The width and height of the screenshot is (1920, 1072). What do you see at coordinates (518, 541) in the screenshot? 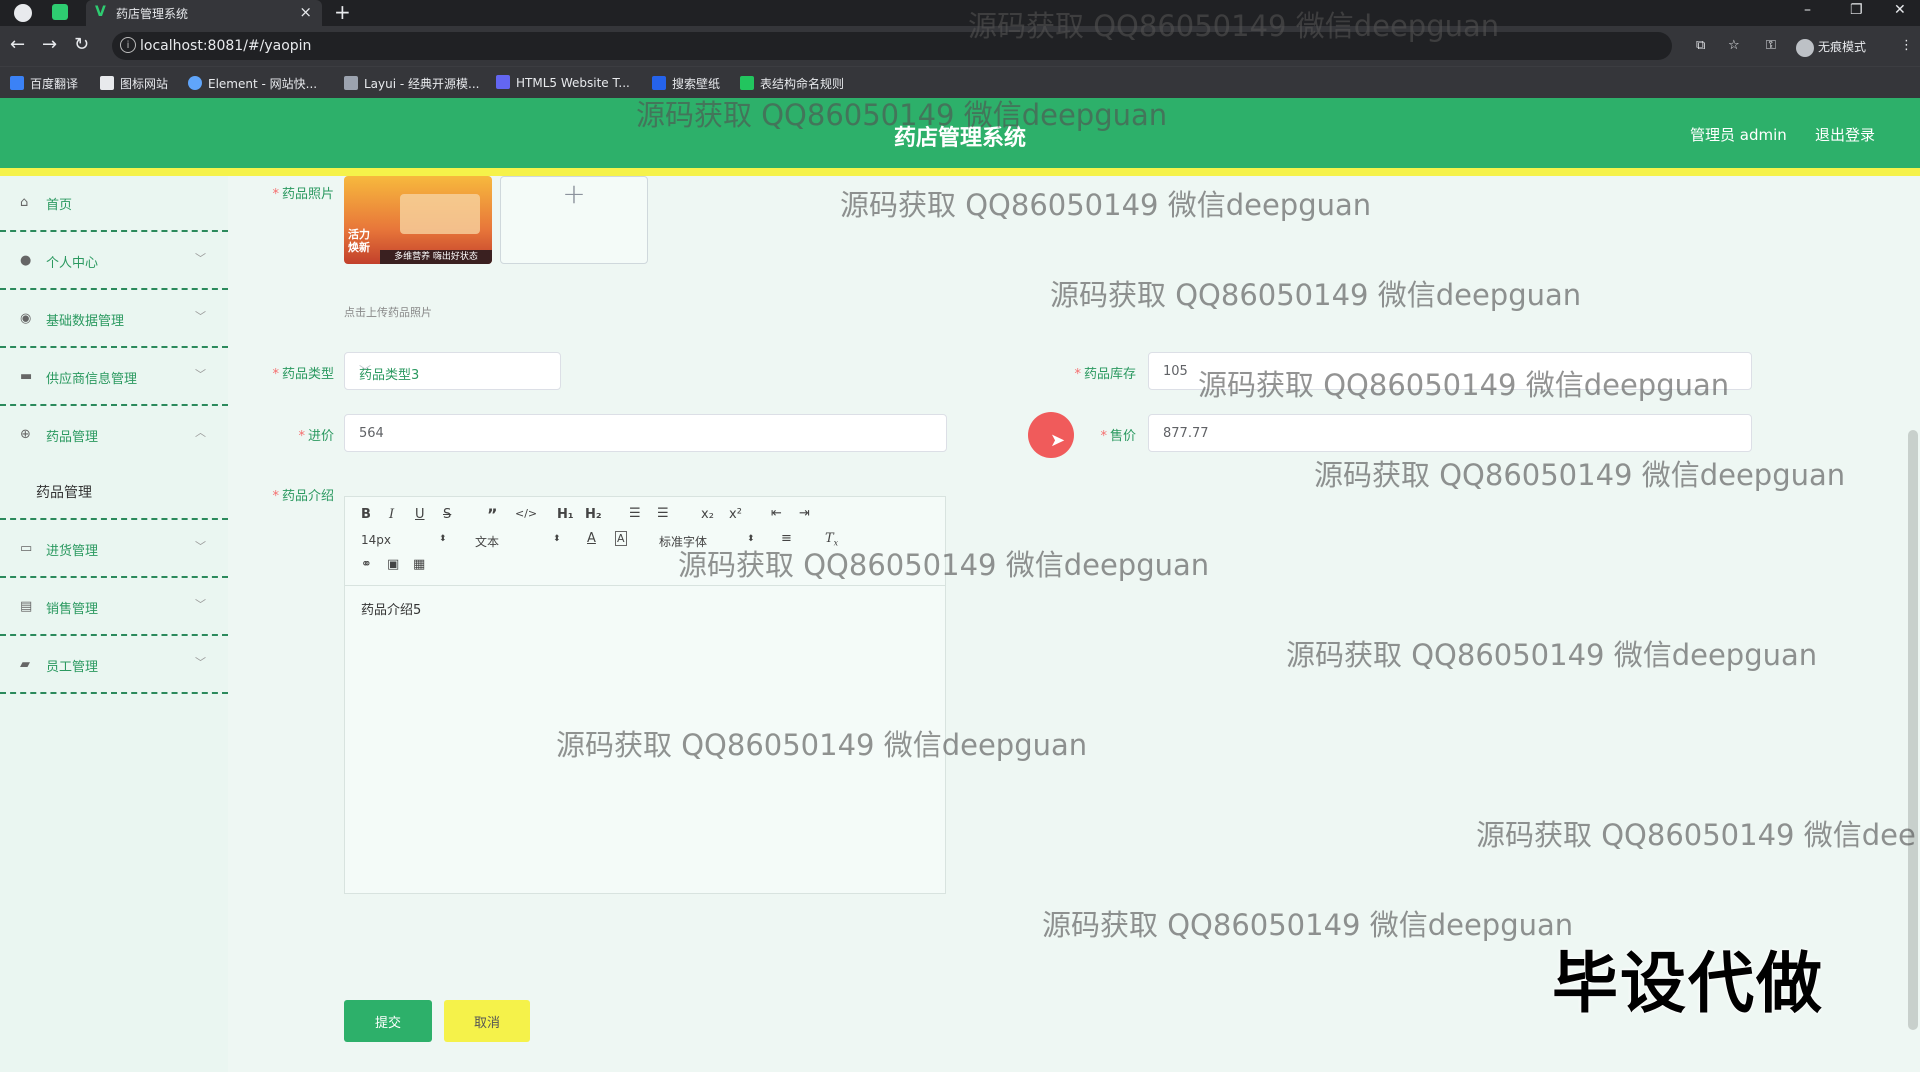
I see `format-select: 文本 ⬍` at bounding box center [518, 541].